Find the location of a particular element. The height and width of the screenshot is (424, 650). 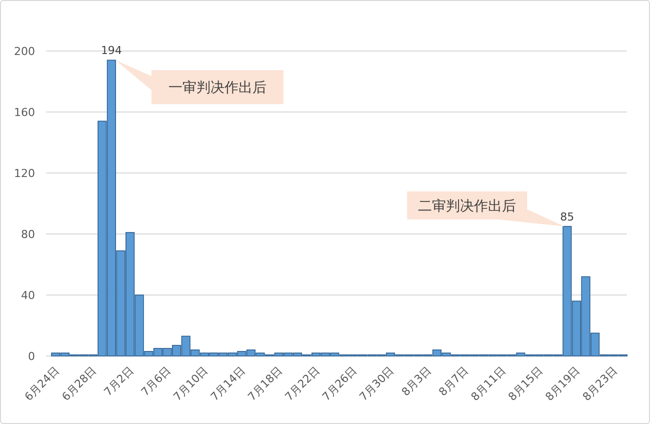

x-tick-label: 8月15日 is located at coordinates (526, 384).